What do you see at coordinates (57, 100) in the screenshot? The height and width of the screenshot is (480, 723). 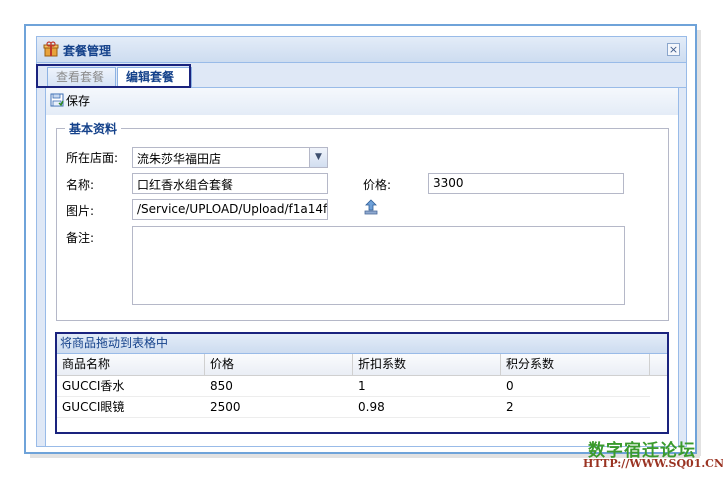 I see `save-icon` at bounding box center [57, 100].